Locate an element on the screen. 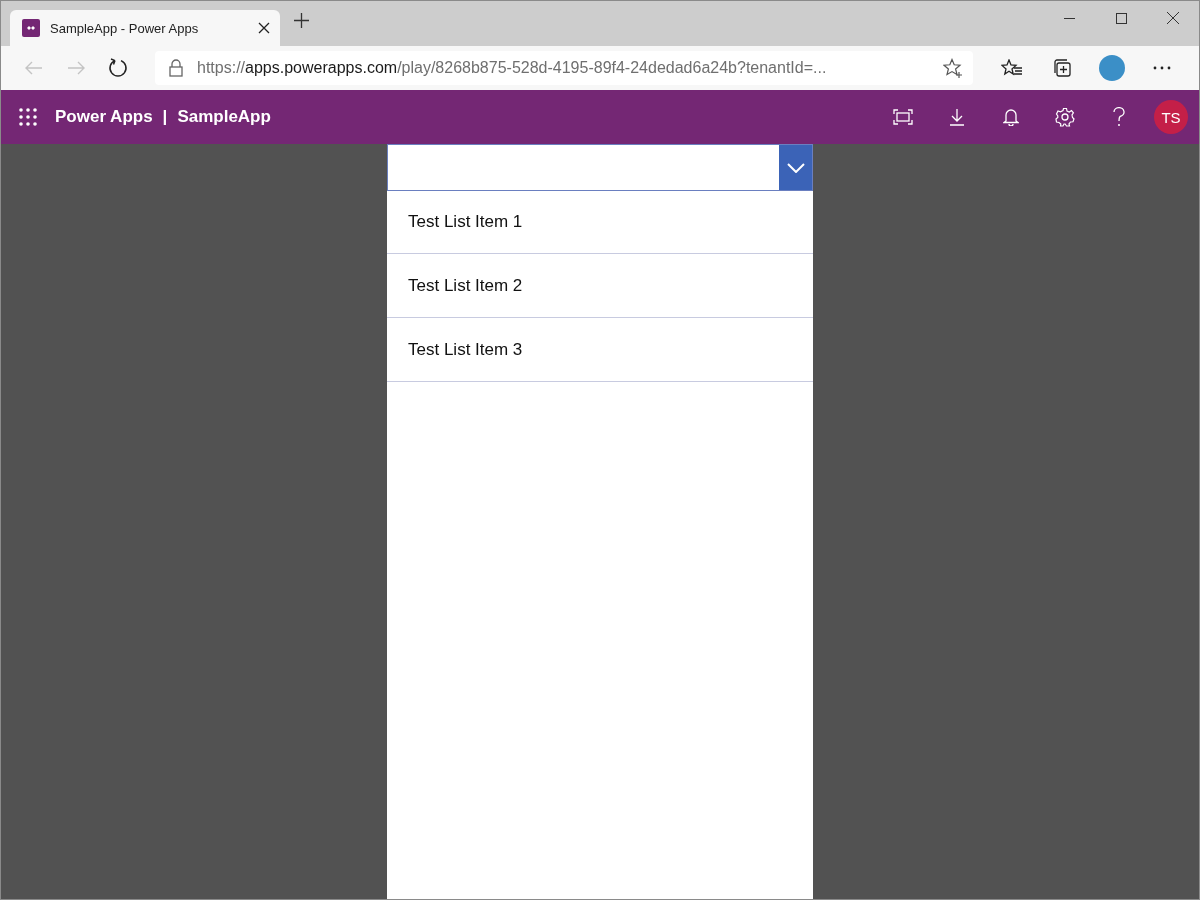  profile-avatar is located at coordinates (1112, 68).